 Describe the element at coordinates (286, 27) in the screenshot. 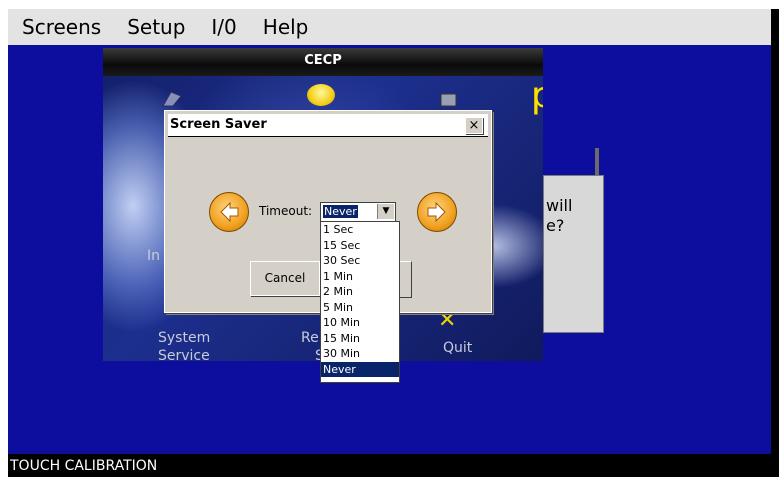

I see `menu-help: Help` at that location.